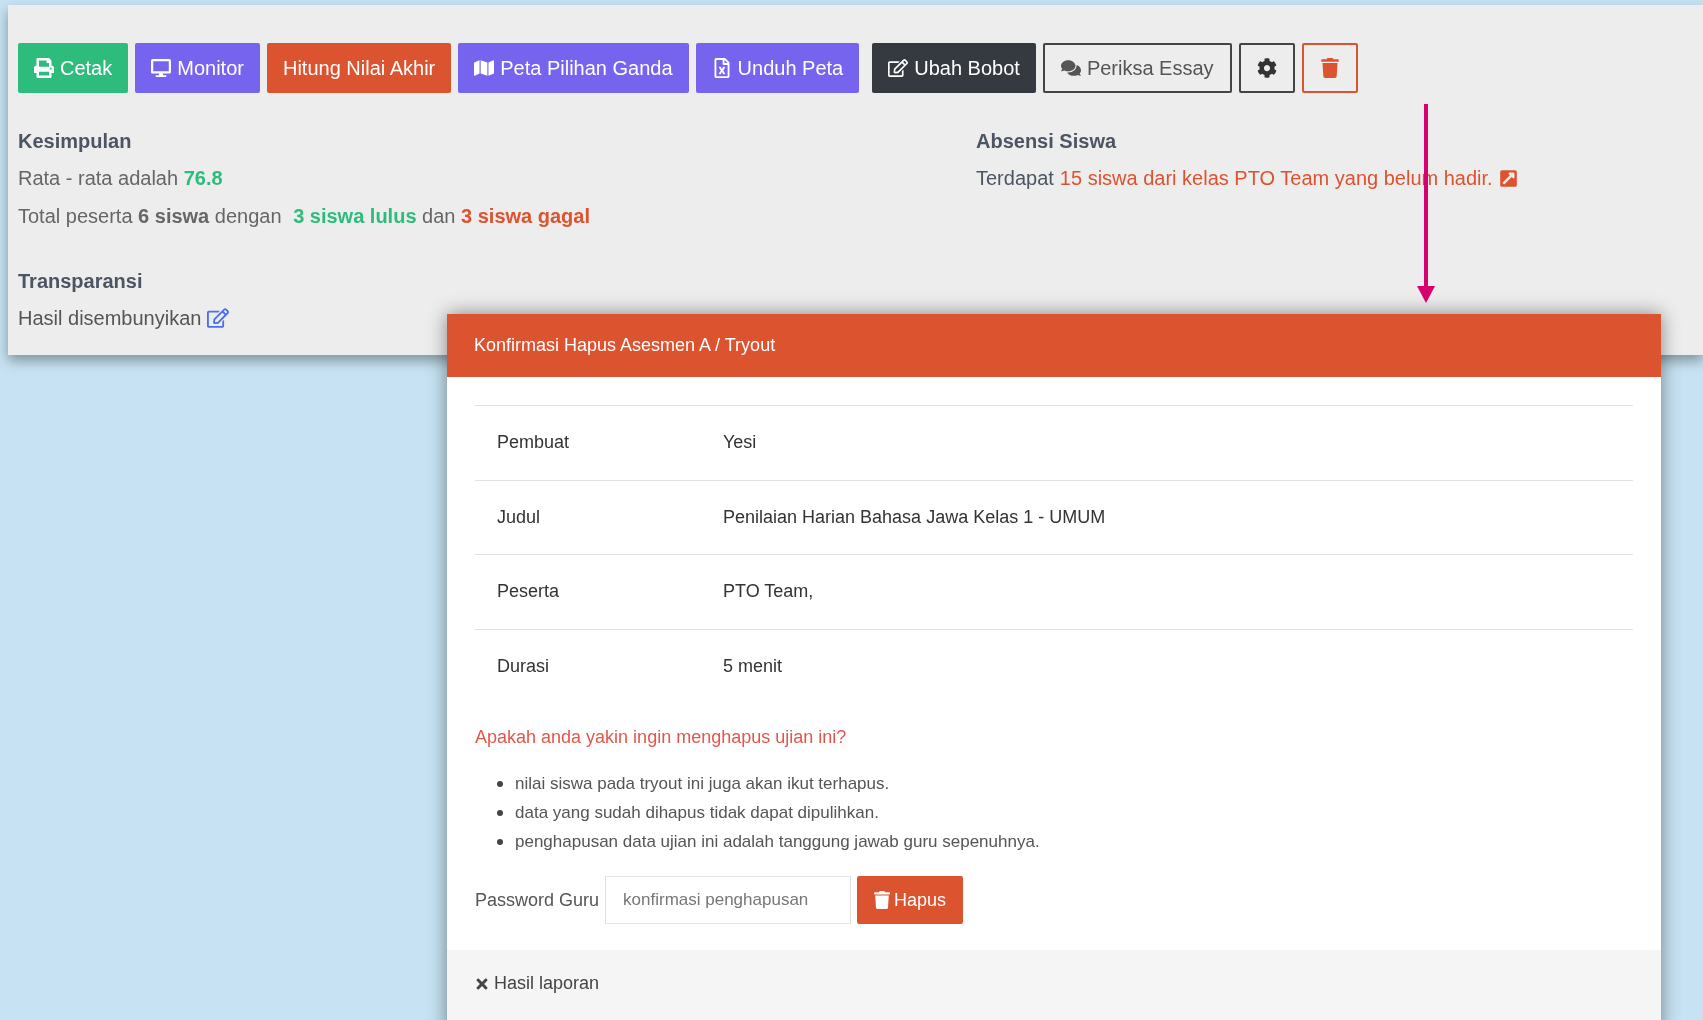  Describe the element at coordinates (573, 68) in the screenshot. I see `toolbar-button: Peta Pilihan Ganda` at that location.